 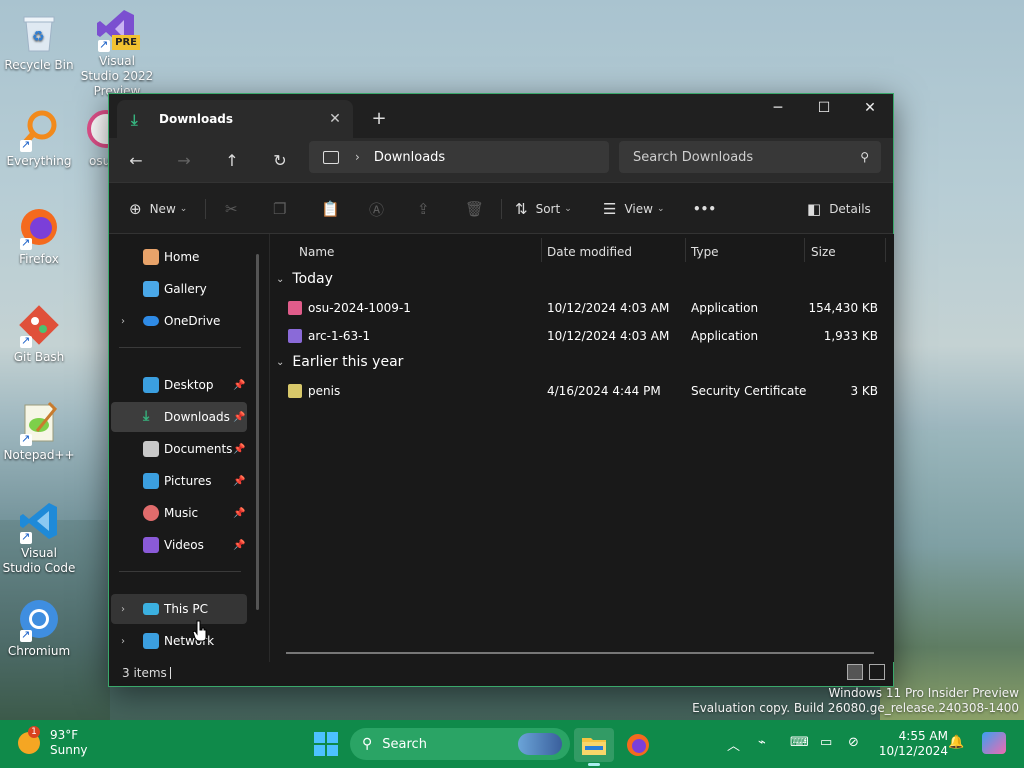 What do you see at coordinates (589, 252) in the screenshot?
I see `column-header-date-modified: Date modified` at bounding box center [589, 252].